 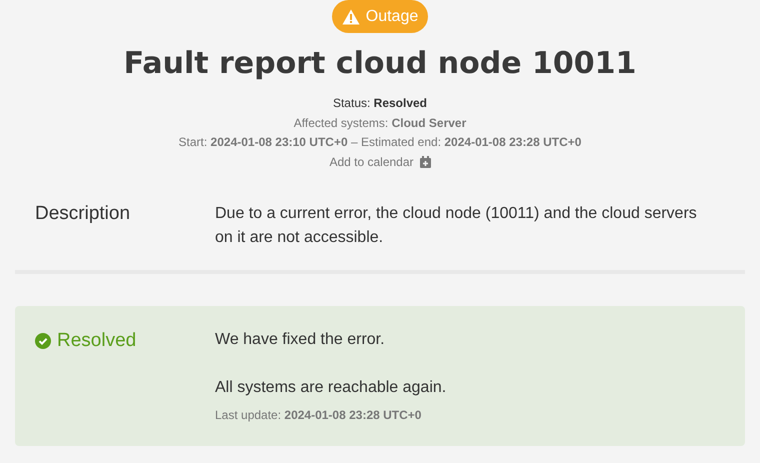 I want to click on outage-badge: Outage, so click(x=380, y=16).